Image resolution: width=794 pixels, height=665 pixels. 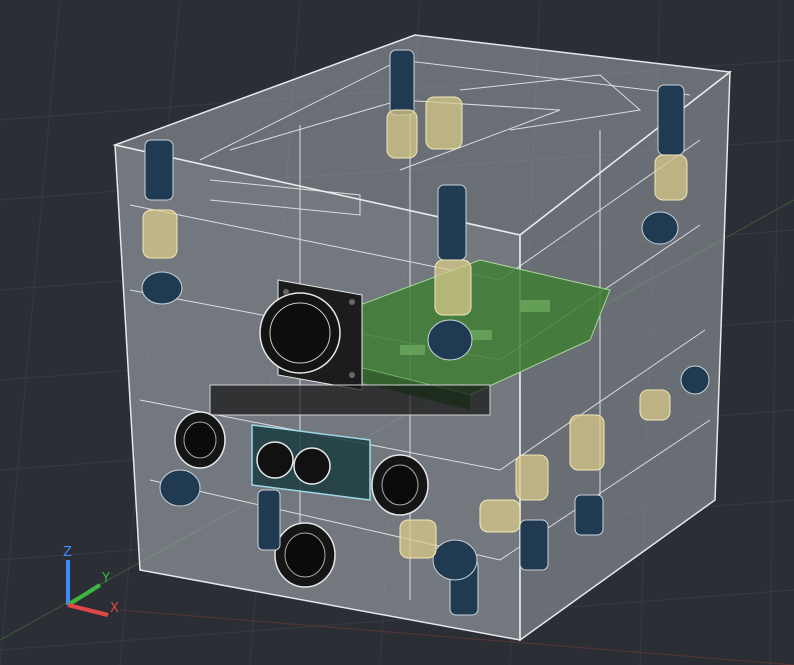 I want to click on ucs-y-label: Y, so click(x=105, y=578).